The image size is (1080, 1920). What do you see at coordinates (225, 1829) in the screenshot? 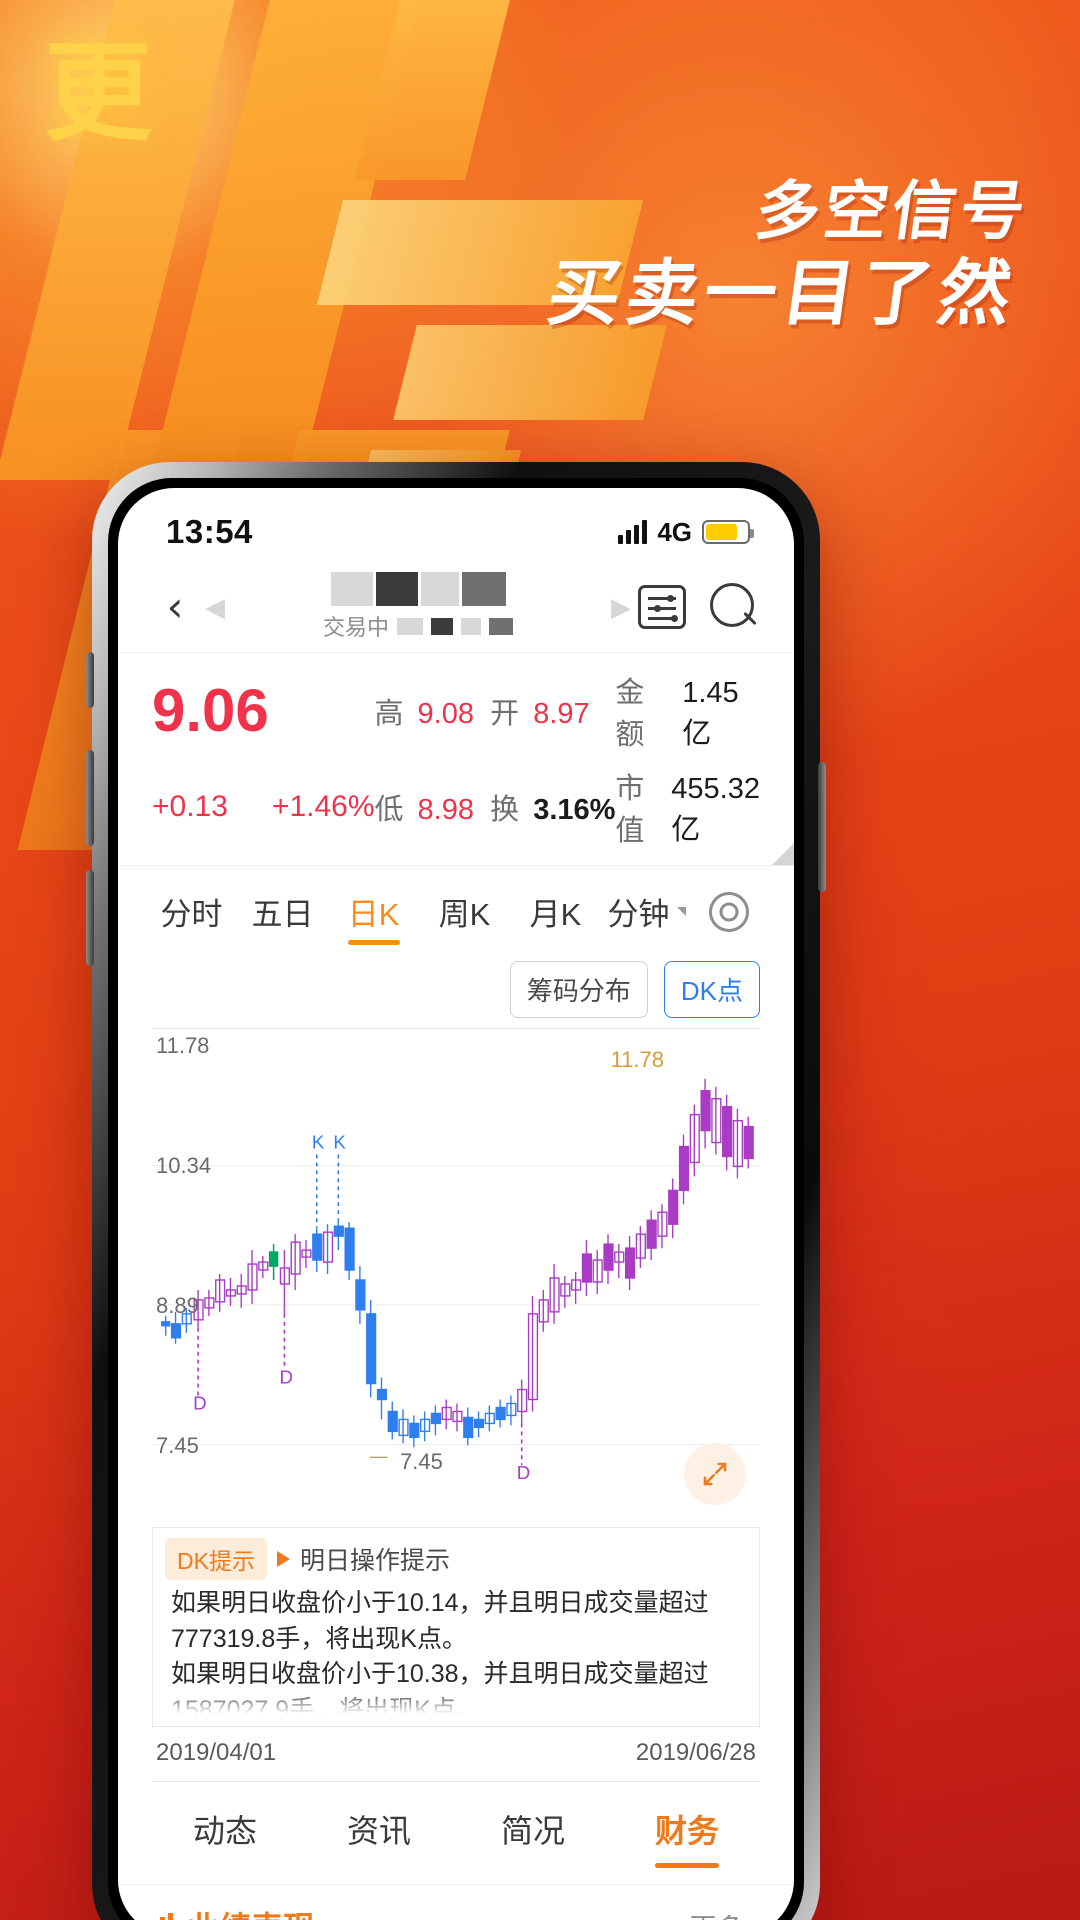
I see `tab-dongtai: 动态` at bounding box center [225, 1829].